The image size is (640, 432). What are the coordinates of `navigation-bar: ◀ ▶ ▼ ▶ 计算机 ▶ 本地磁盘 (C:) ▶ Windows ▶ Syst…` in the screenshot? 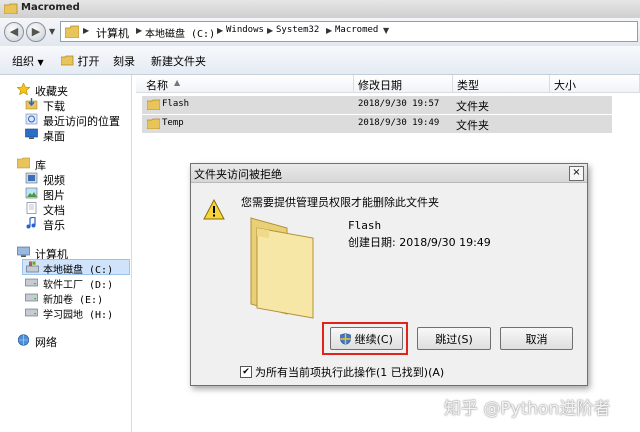 It's located at (320, 32).